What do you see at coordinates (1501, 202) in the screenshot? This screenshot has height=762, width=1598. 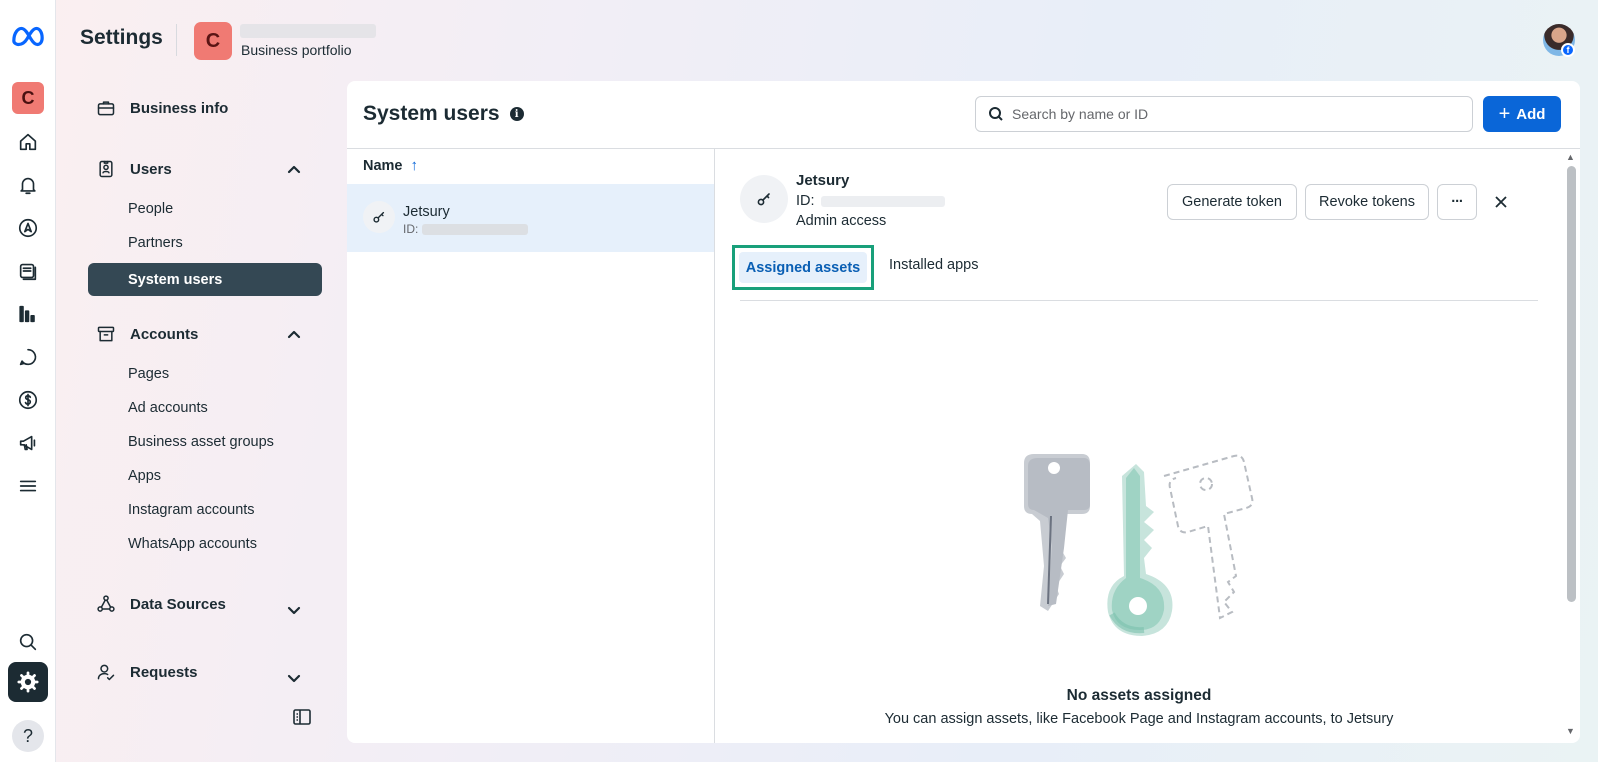 I see `close-icon` at bounding box center [1501, 202].